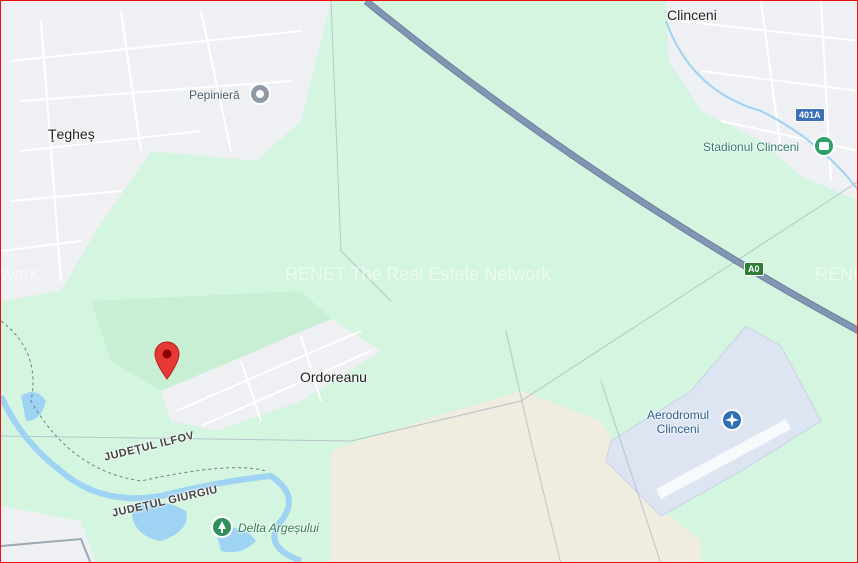  I want to click on poi-label-pepiniera: Pepinieră, so click(214, 95).